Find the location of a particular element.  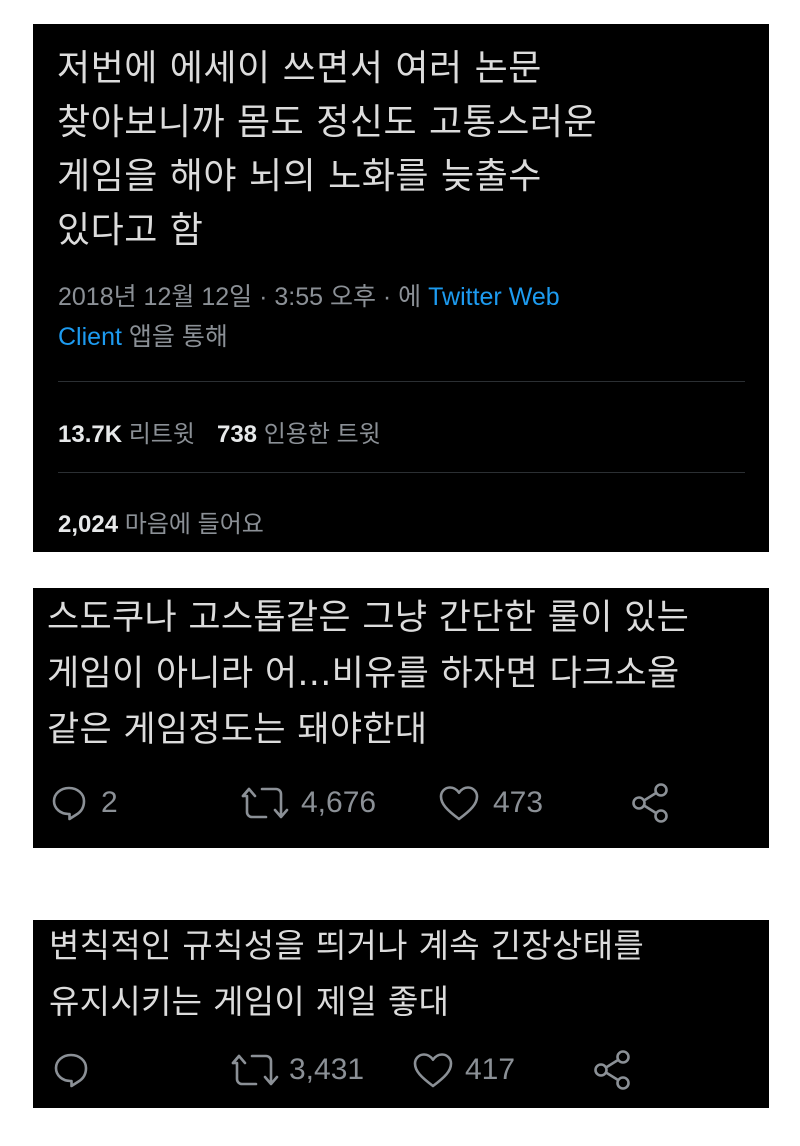

like-count: 473 is located at coordinates (518, 802).